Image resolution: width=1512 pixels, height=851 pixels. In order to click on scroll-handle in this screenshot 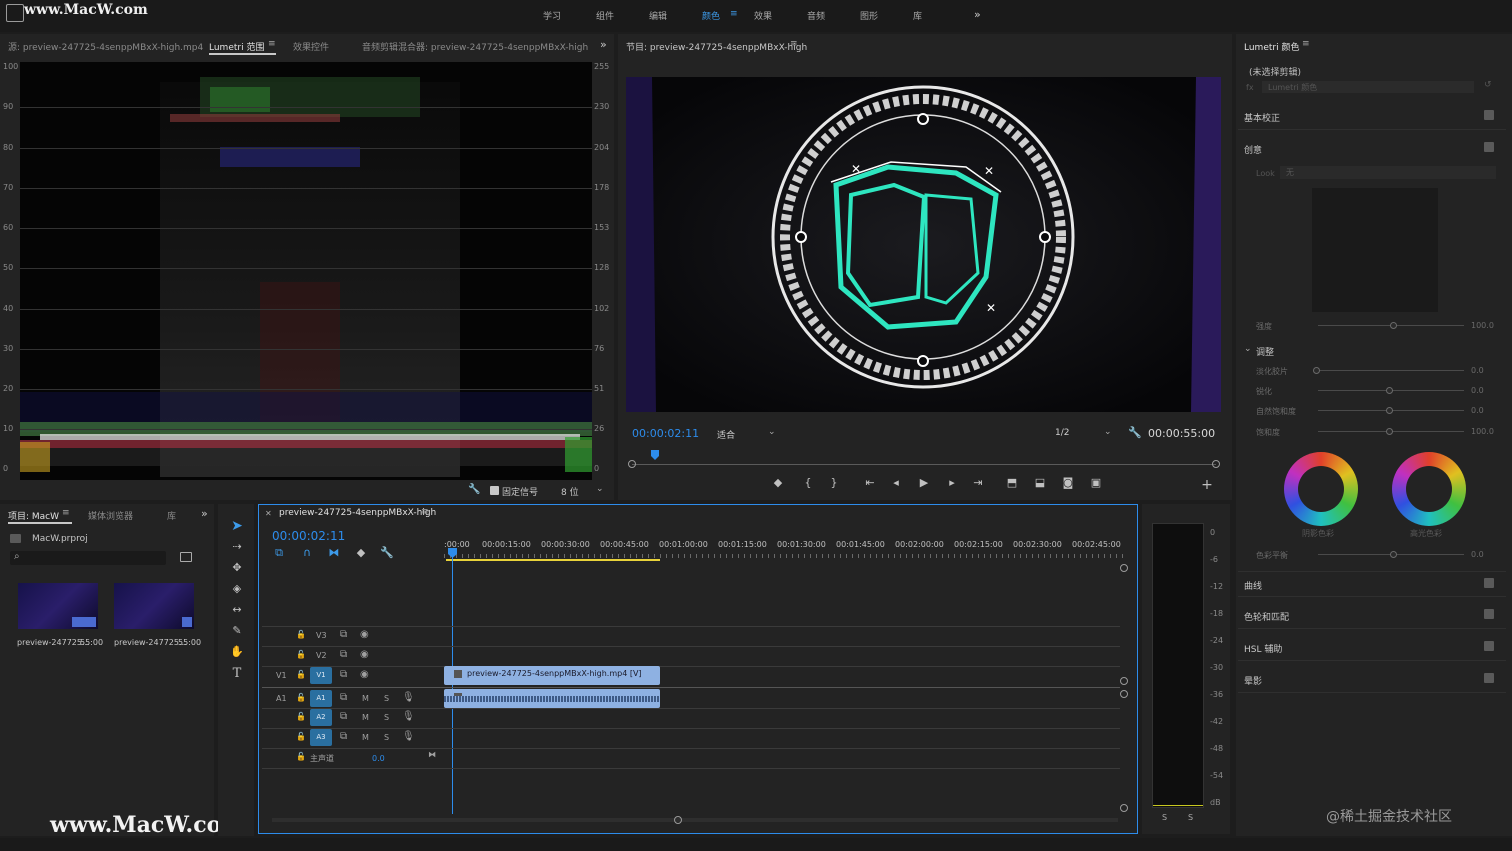, I will do `click(678, 820)`.